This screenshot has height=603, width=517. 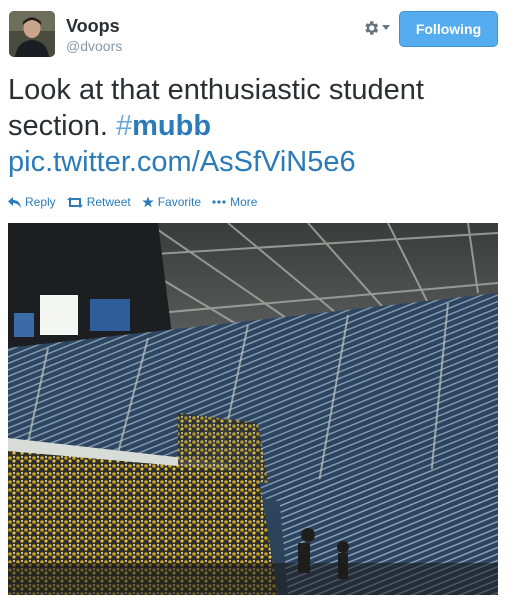 What do you see at coordinates (219, 202) in the screenshot?
I see `more-dots-icon` at bounding box center [219, 202].